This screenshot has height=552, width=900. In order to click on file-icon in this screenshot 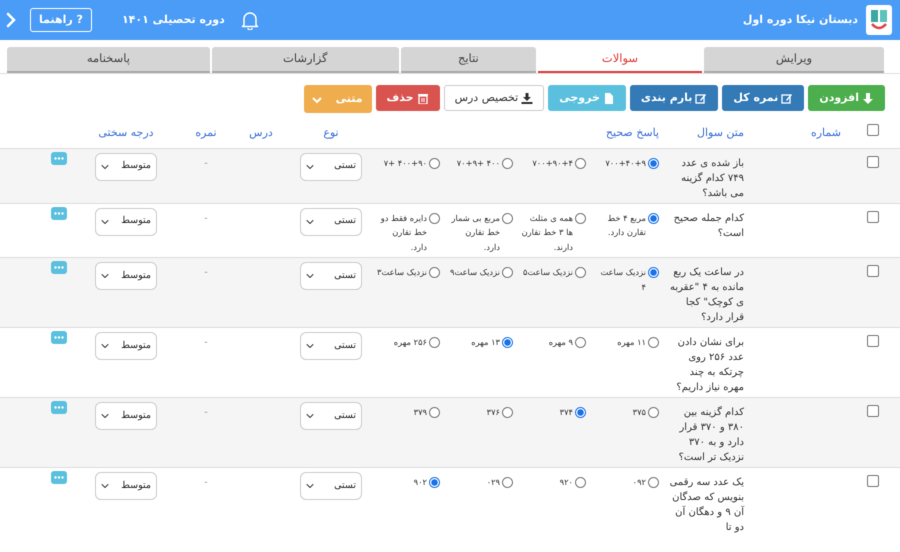, I will do `click(608, 98)`.